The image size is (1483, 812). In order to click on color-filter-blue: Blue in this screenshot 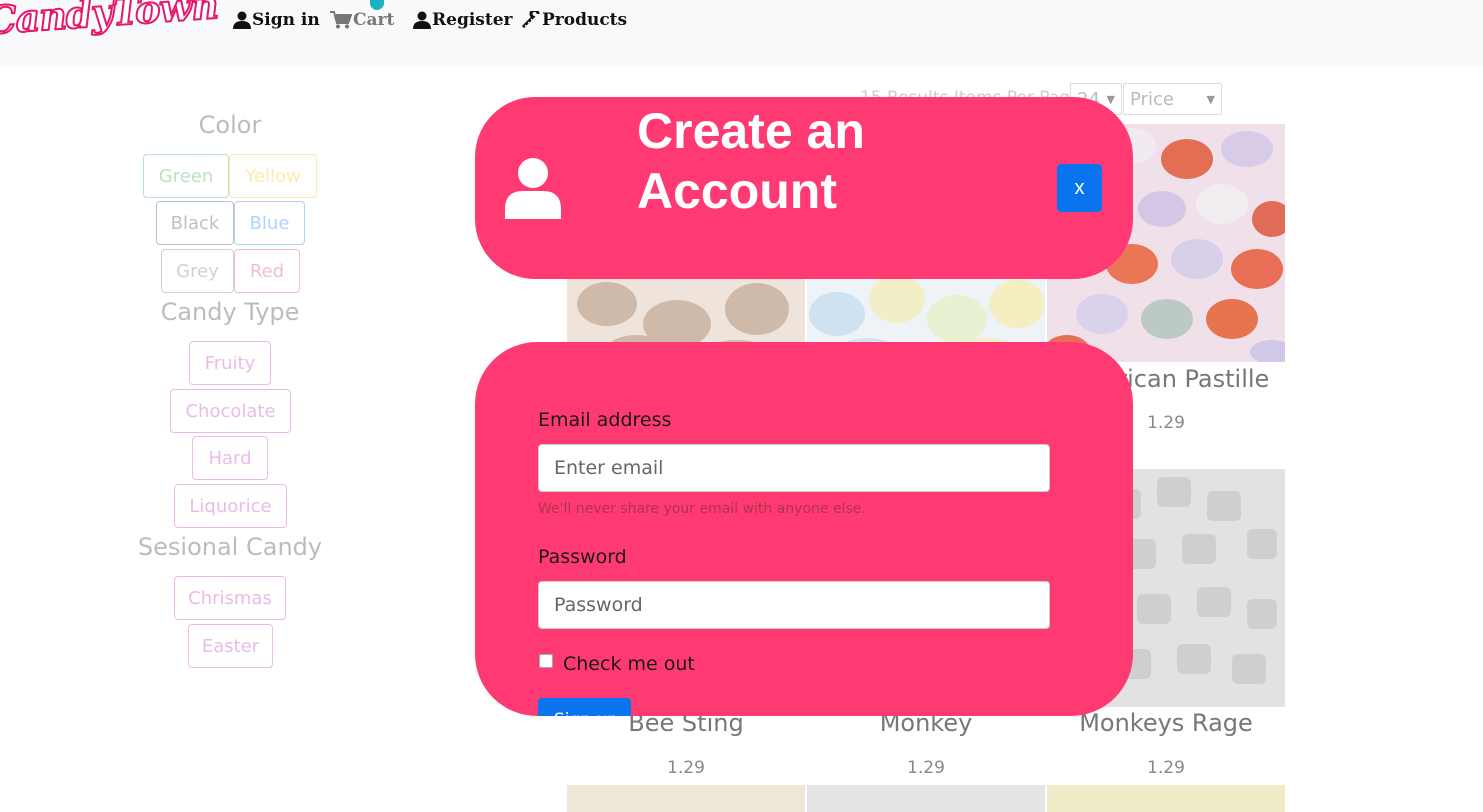, I will do `click(269, 223)`.